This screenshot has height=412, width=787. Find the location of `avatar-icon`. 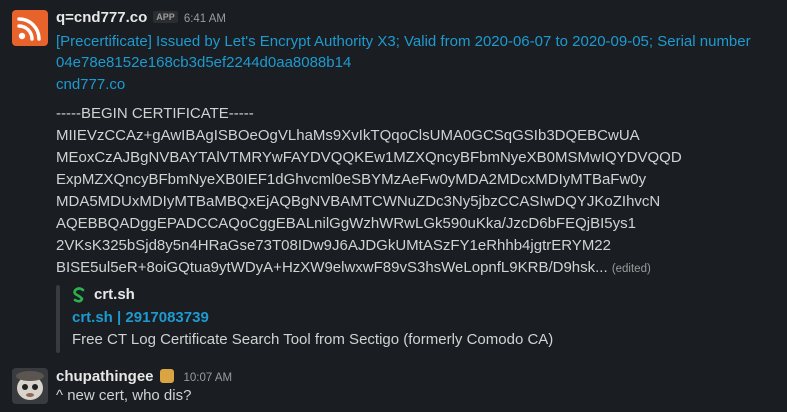

avatar-icon is located at coordinates (30, 386).